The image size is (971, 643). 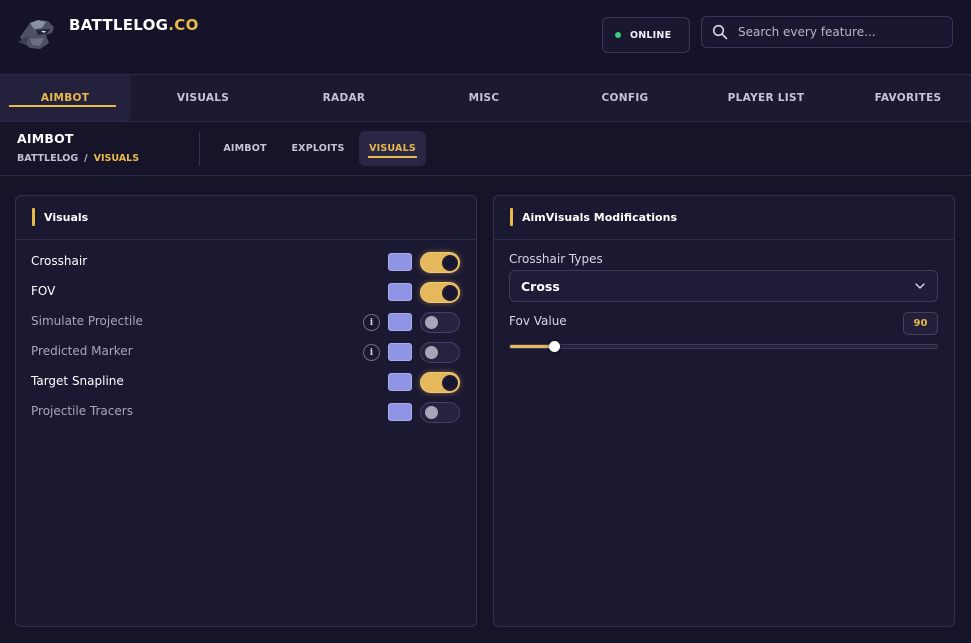 I want to click on setting-label: Predicted Marker, so click(x=82, y=351).